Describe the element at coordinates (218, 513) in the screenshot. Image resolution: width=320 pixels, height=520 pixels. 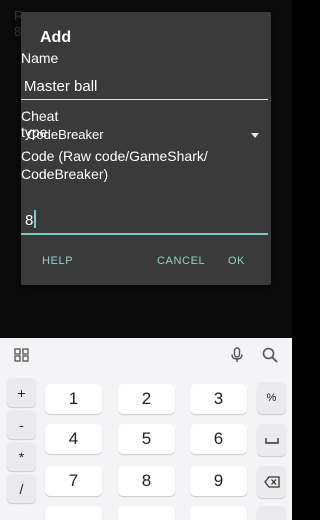
I see `bottom-row-key-right` at that location.